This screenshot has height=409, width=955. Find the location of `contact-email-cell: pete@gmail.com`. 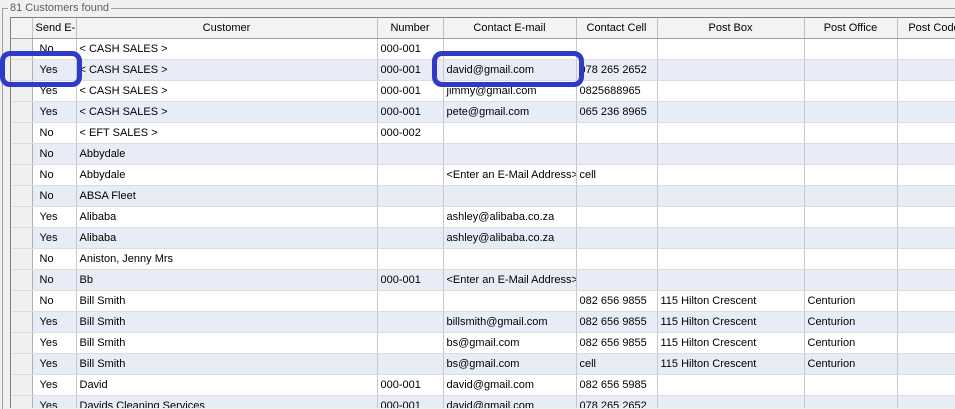

contact-email-cell: pete@gmail.com is located at coordinates (510, 112).